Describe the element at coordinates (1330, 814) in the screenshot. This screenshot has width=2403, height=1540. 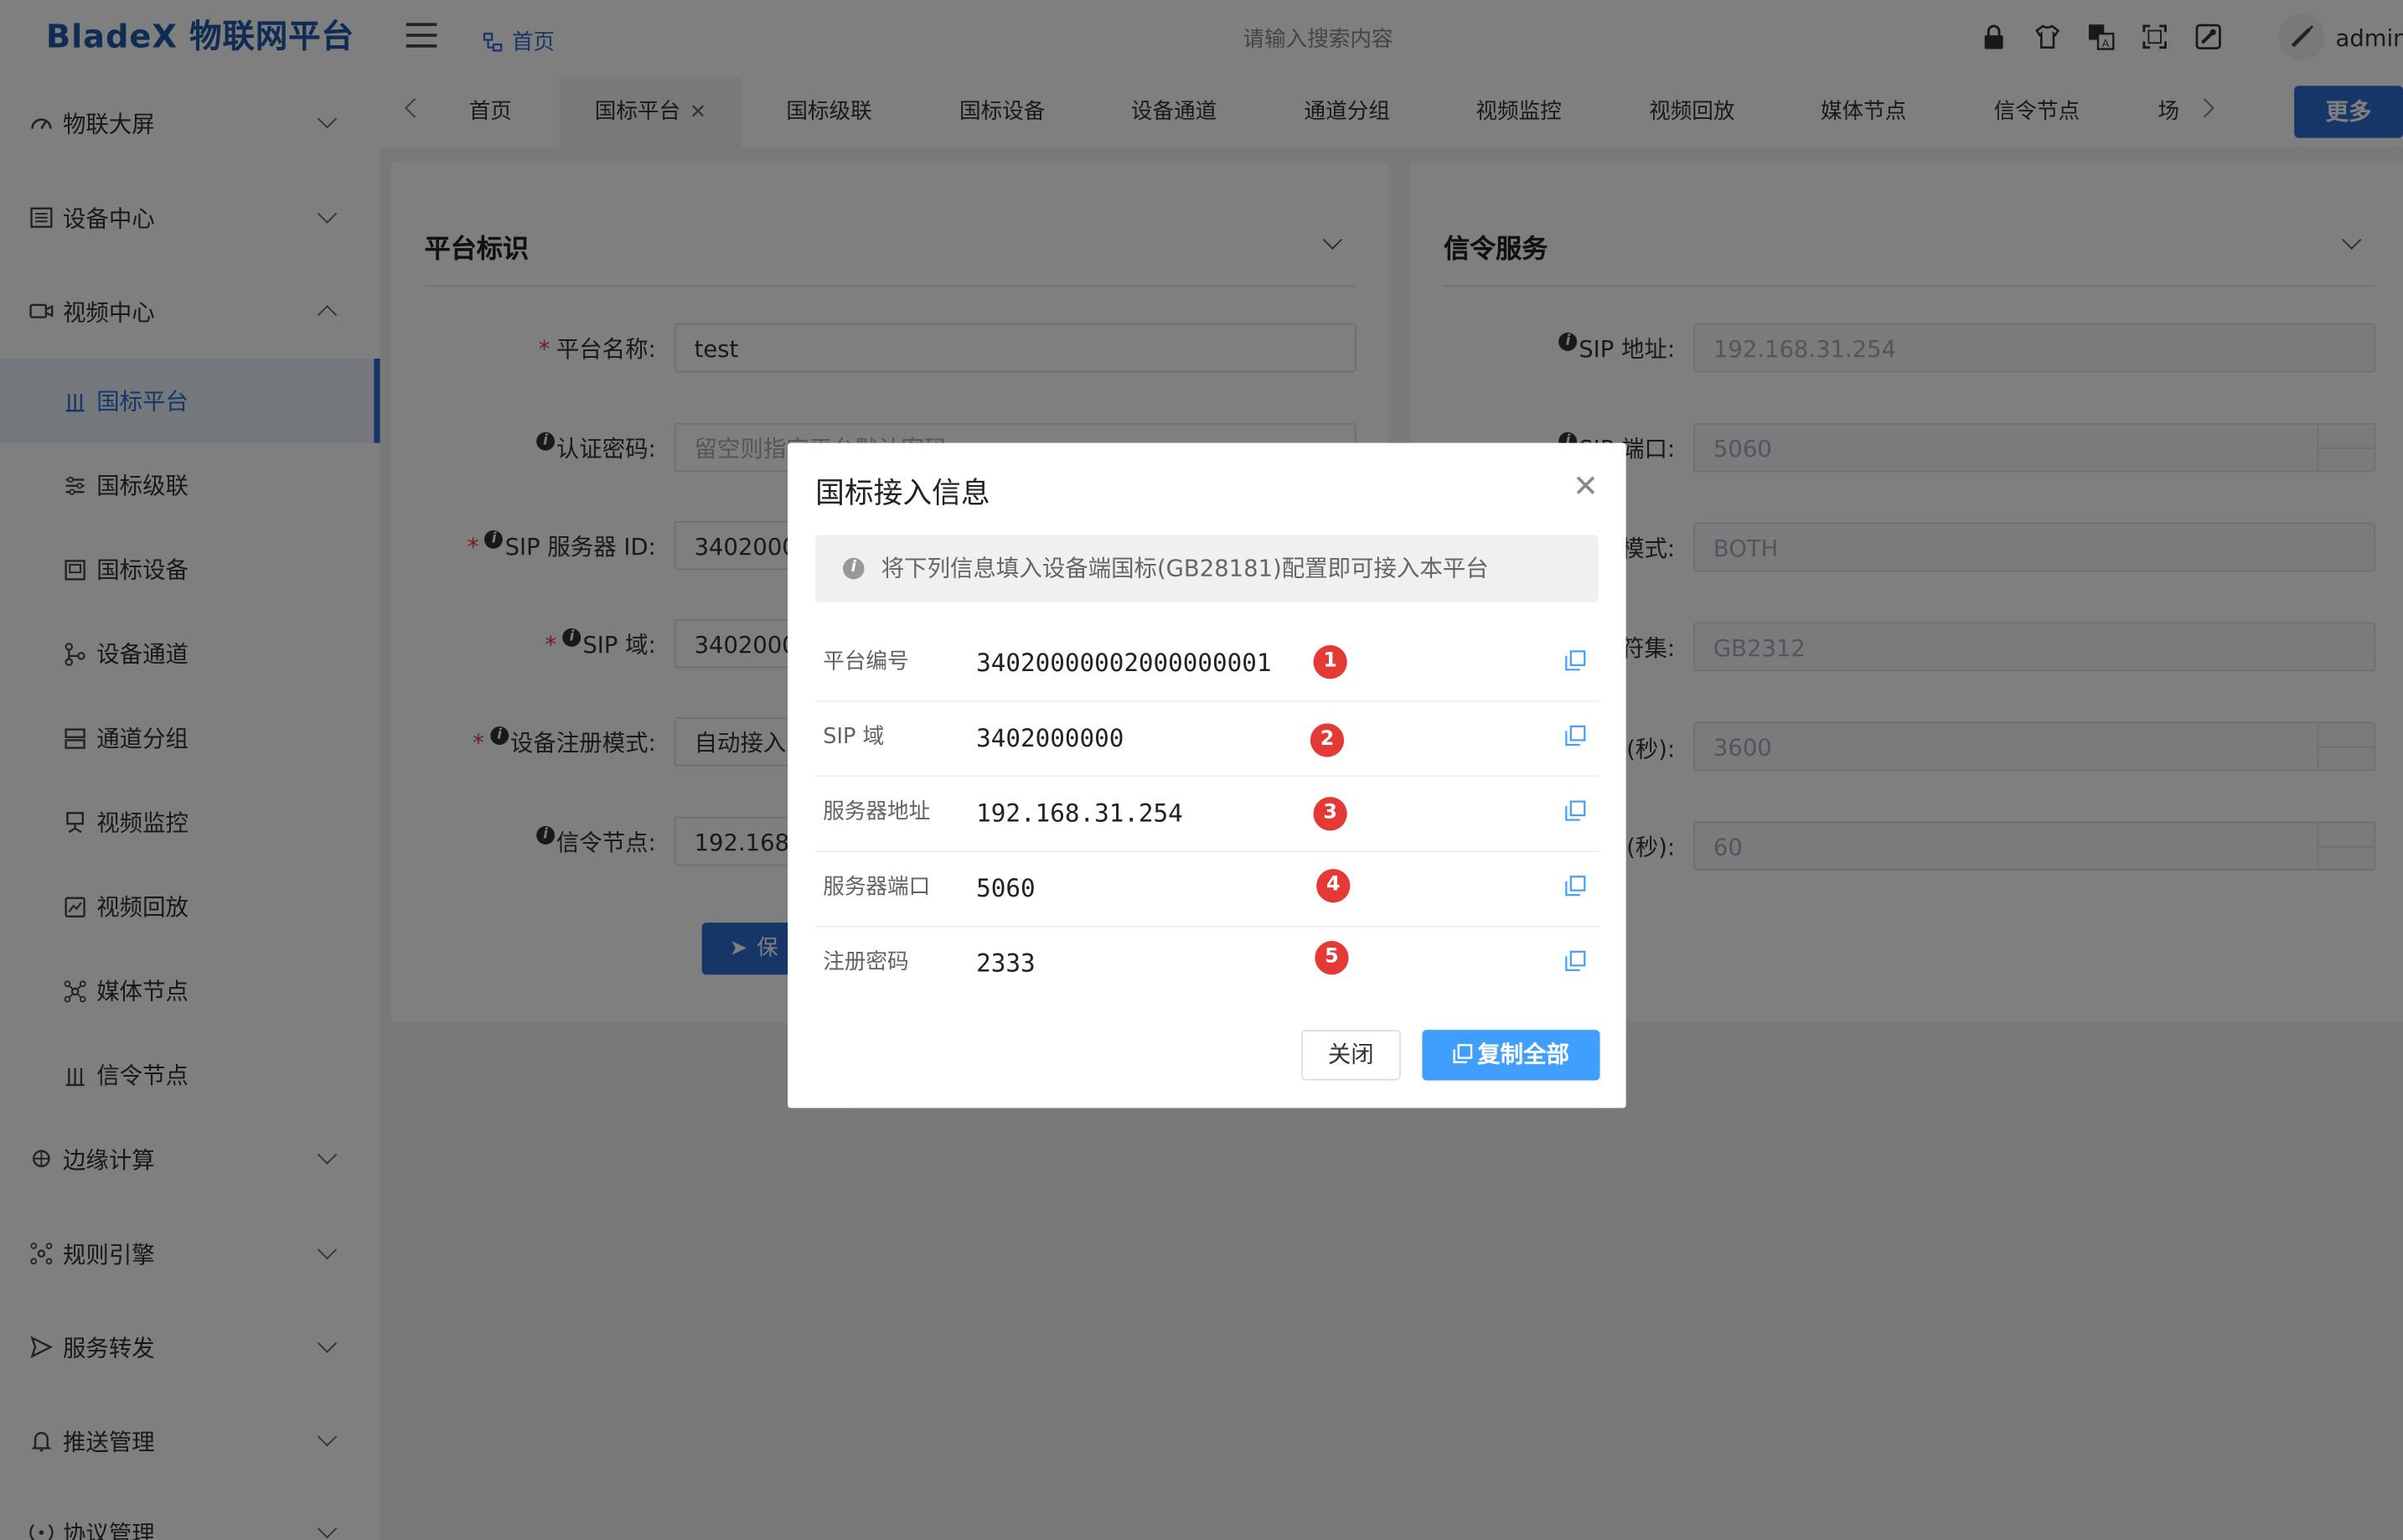
I see `step-badge: 3` at that location.